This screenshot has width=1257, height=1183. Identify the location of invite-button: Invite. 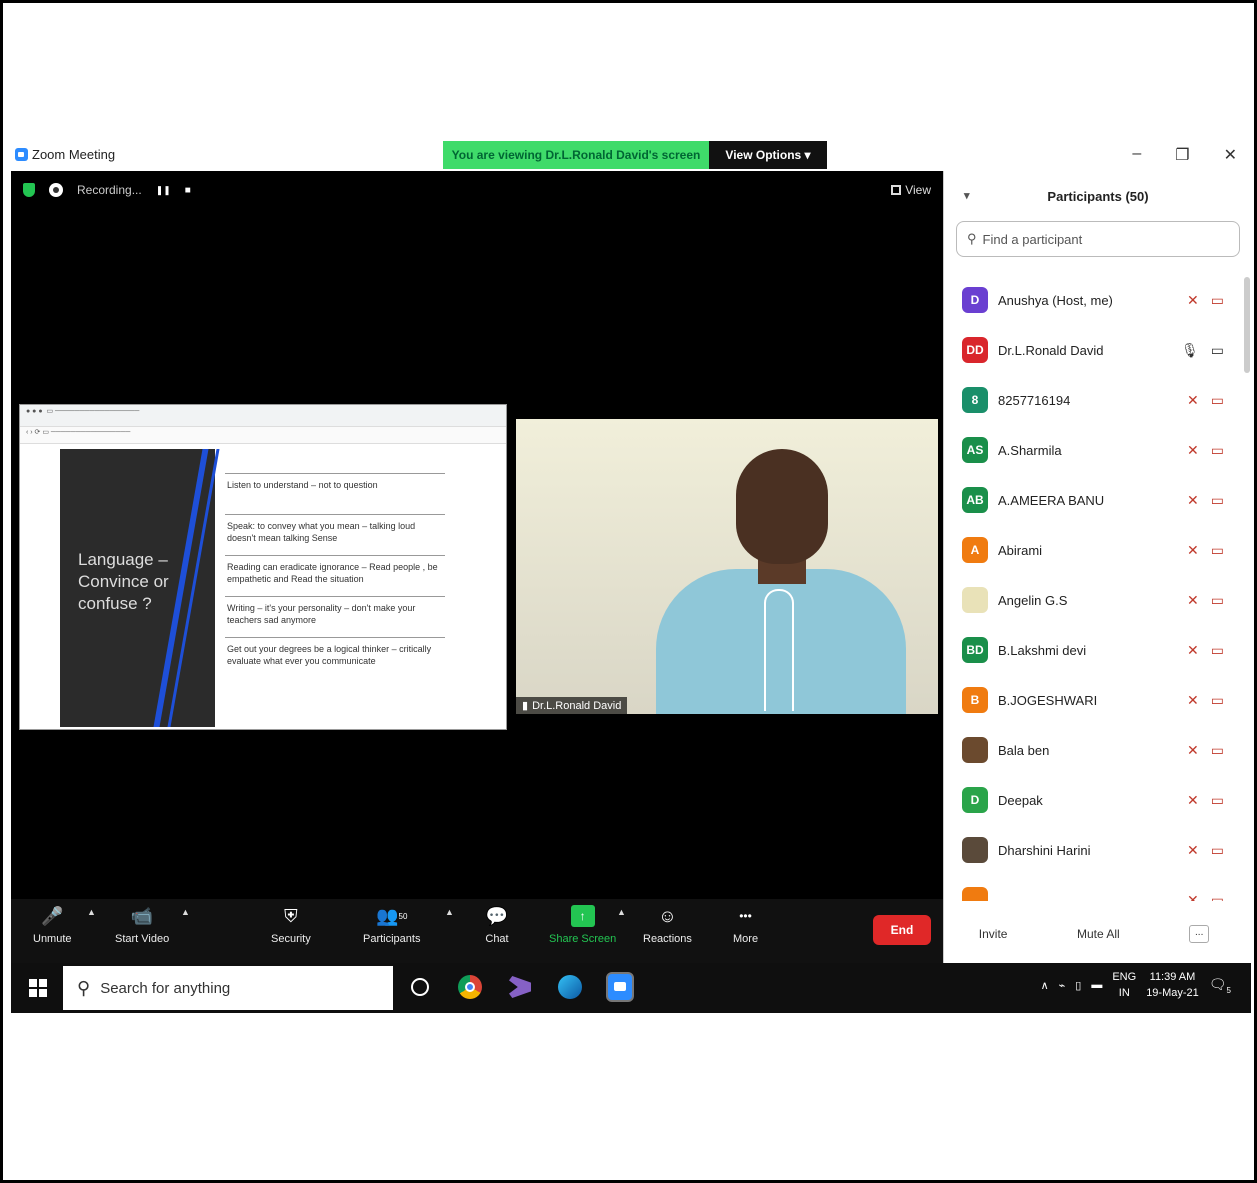
(993, 934).